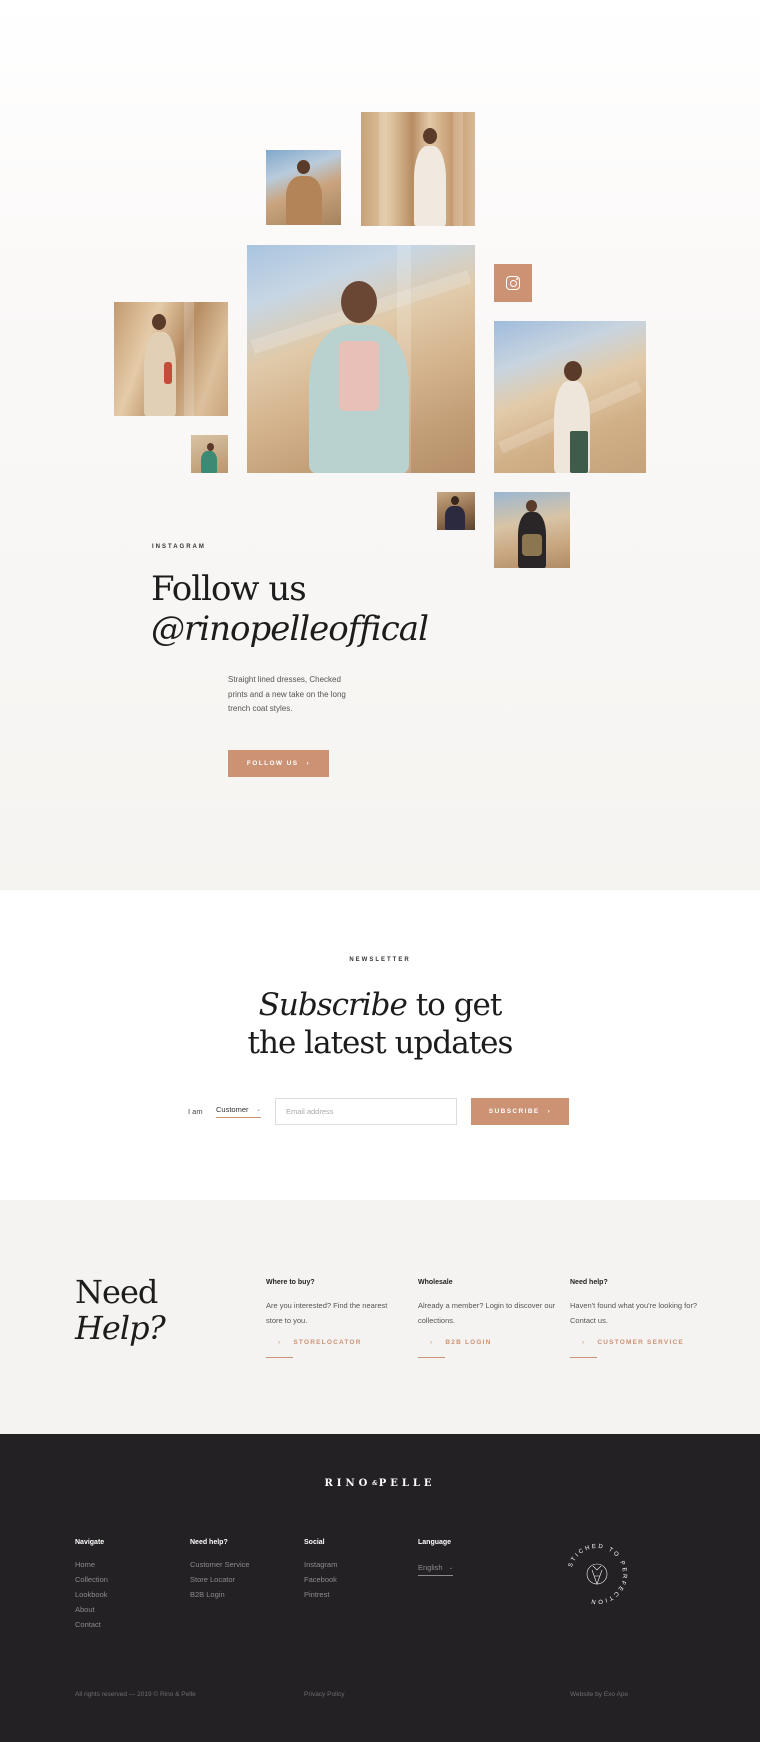  What do you see at coordinates (116, 1292) in the screenshot?
I see `need-help-title-line1: Need` at bounding box center [116, 1292].